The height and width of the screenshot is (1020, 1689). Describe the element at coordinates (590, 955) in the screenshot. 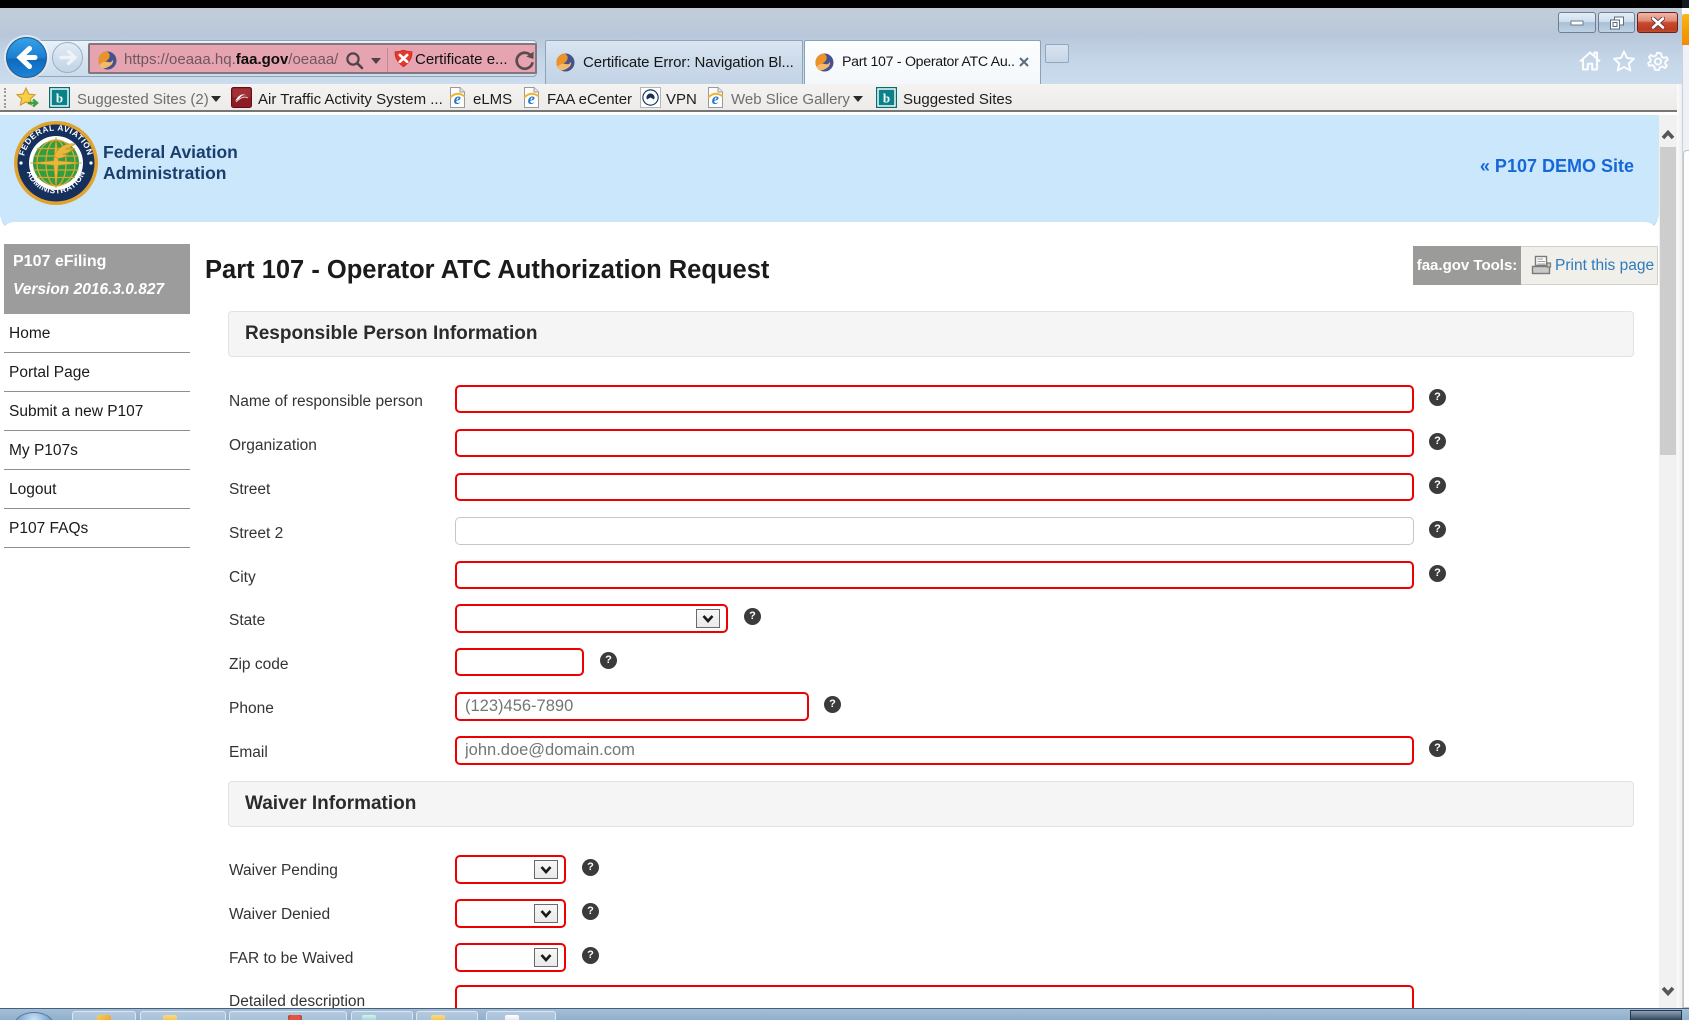

I see `help-icon-far-waived: ?` at that location.